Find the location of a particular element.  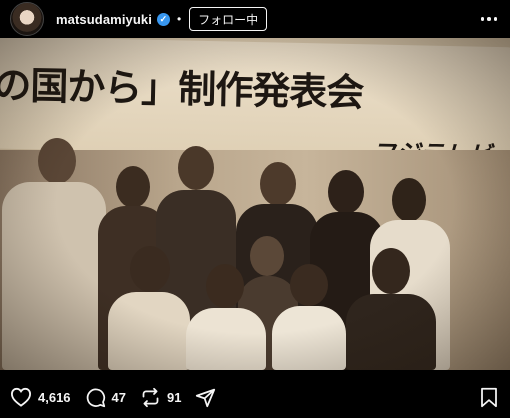

repost-button: 91 is located at coordinates (160, 397).